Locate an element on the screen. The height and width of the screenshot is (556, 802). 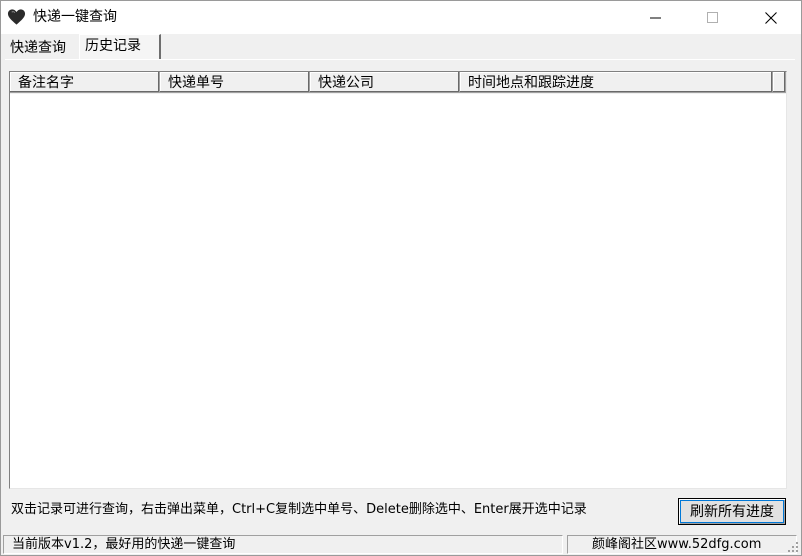
title-bar: 快递一键查询 is located at coordinates (401, 17).